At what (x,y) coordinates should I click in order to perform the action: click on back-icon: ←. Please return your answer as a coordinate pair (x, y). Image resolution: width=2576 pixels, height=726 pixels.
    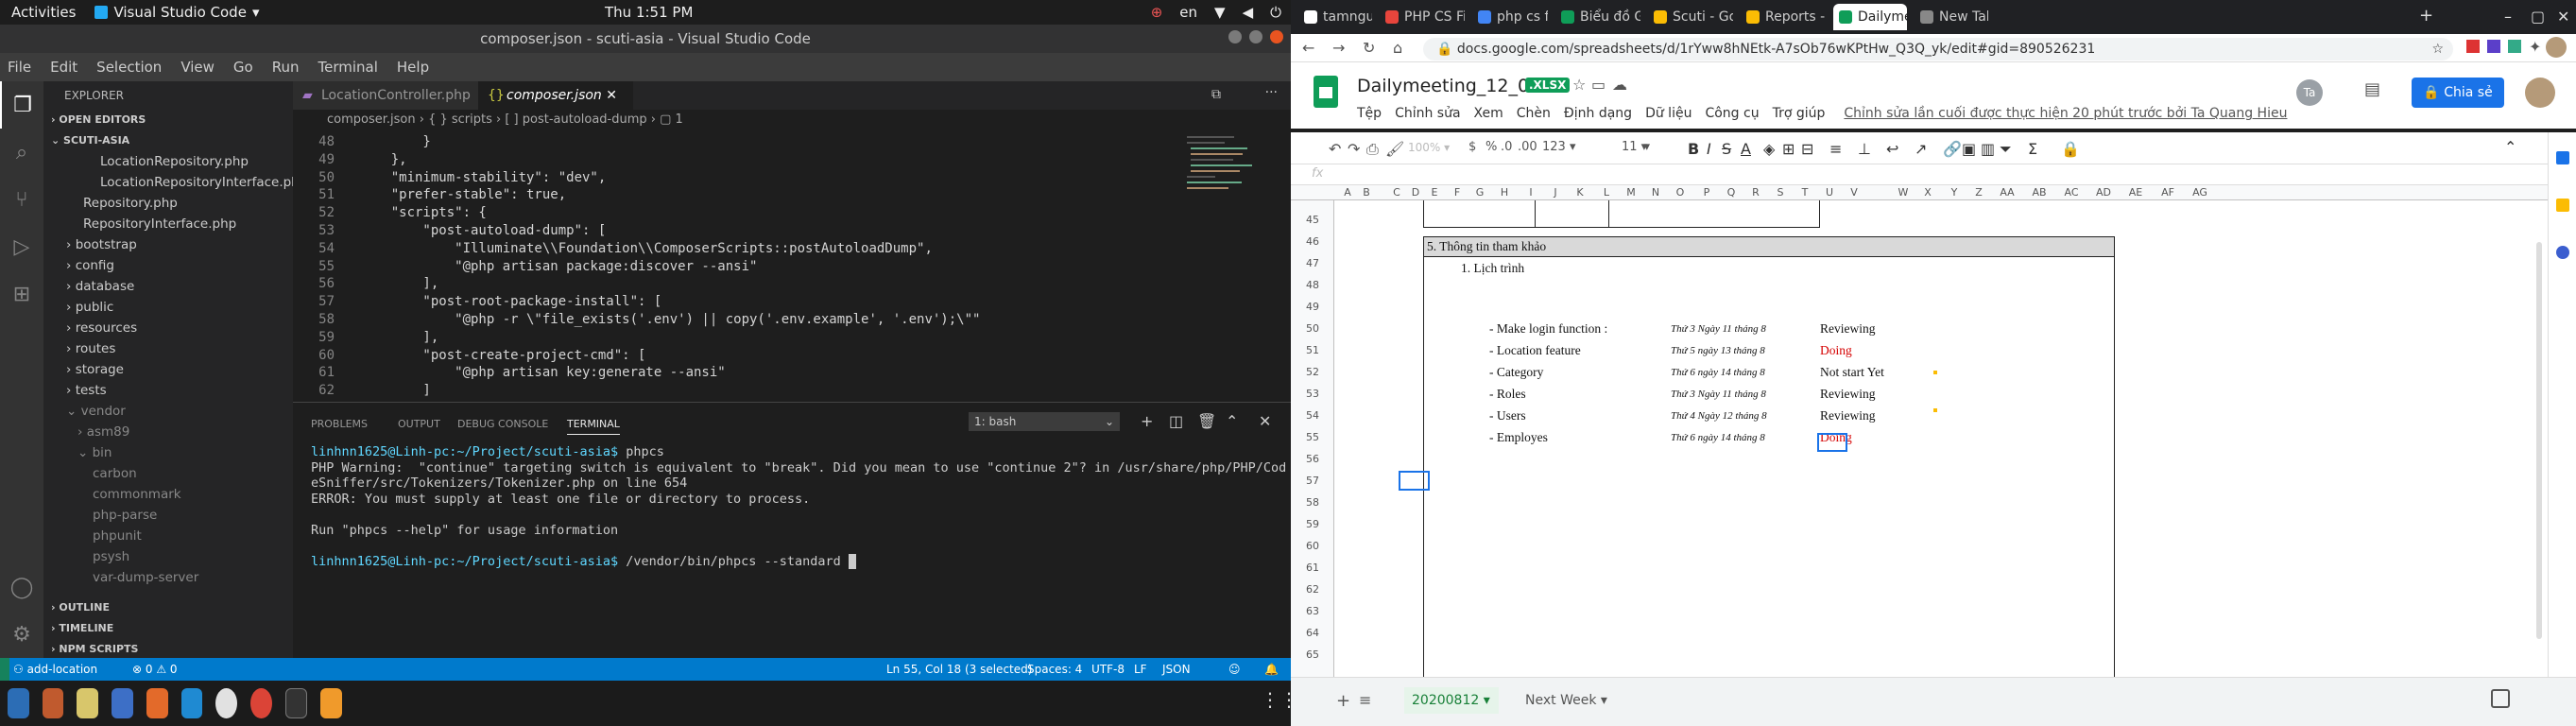
    Looking at the image, I should click on (1308, 48).